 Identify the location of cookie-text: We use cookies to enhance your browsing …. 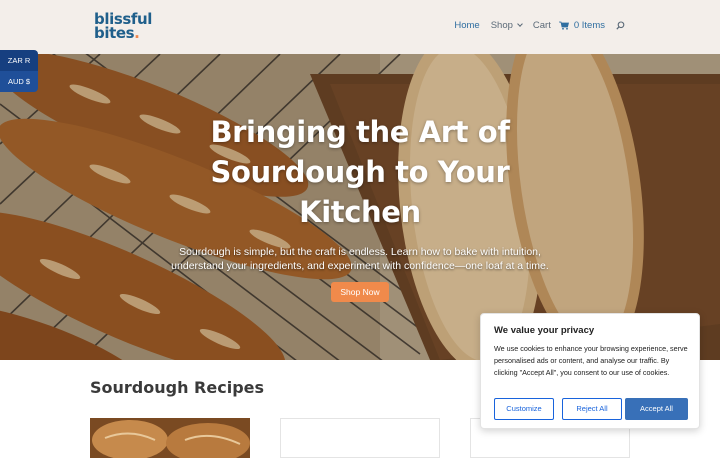
(591, 360).